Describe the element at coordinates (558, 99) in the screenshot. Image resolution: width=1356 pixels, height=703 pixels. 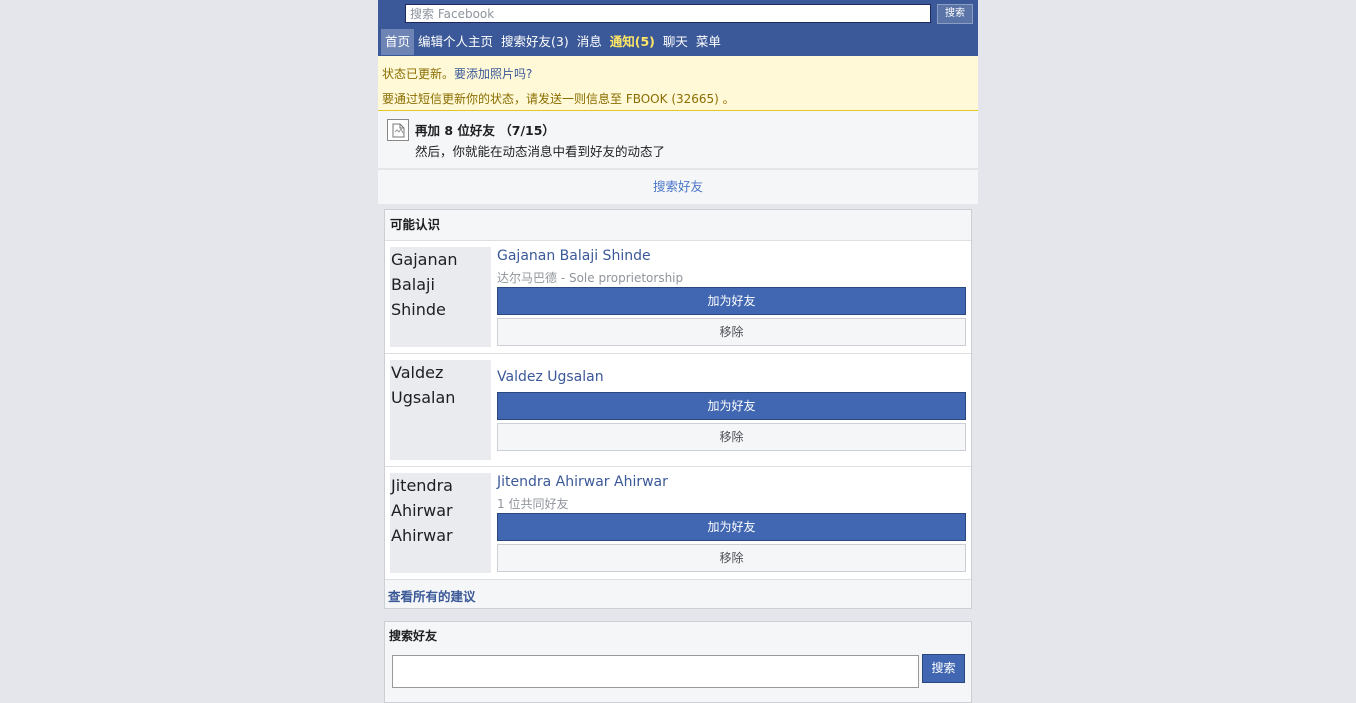
I see `sms-hint: 要通过短信更新你的状态，请发送一则信息至 FBOOK (32665) 。` at that location.